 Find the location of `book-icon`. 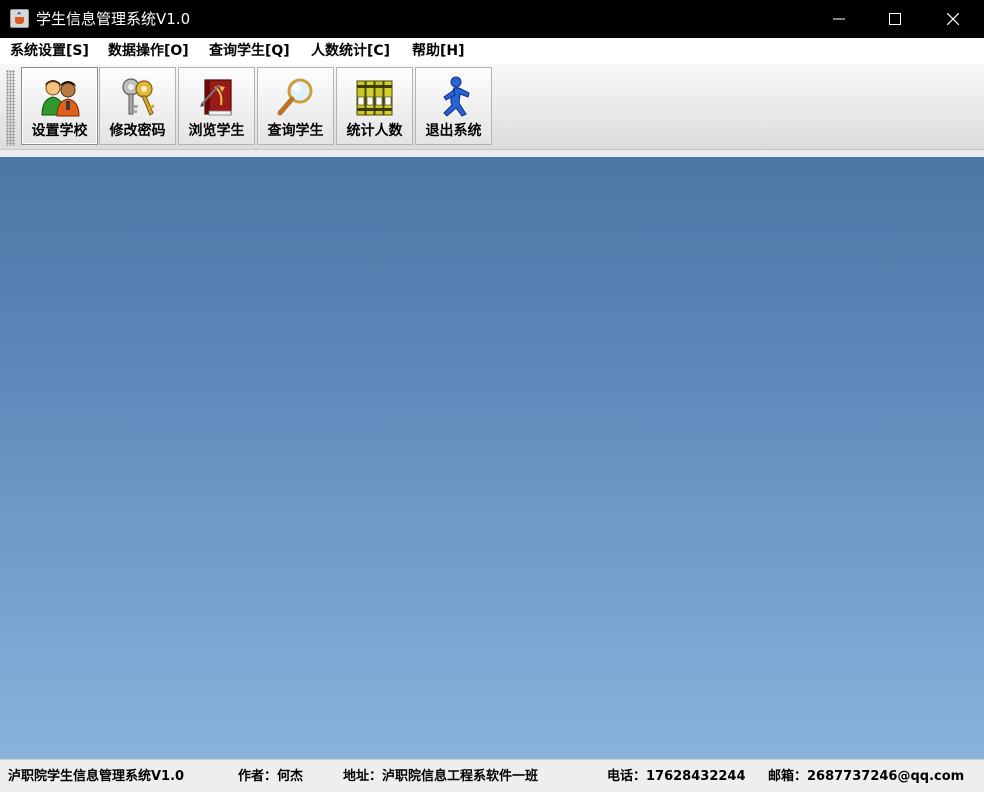

book-icon is located at coordinates (216, 97).